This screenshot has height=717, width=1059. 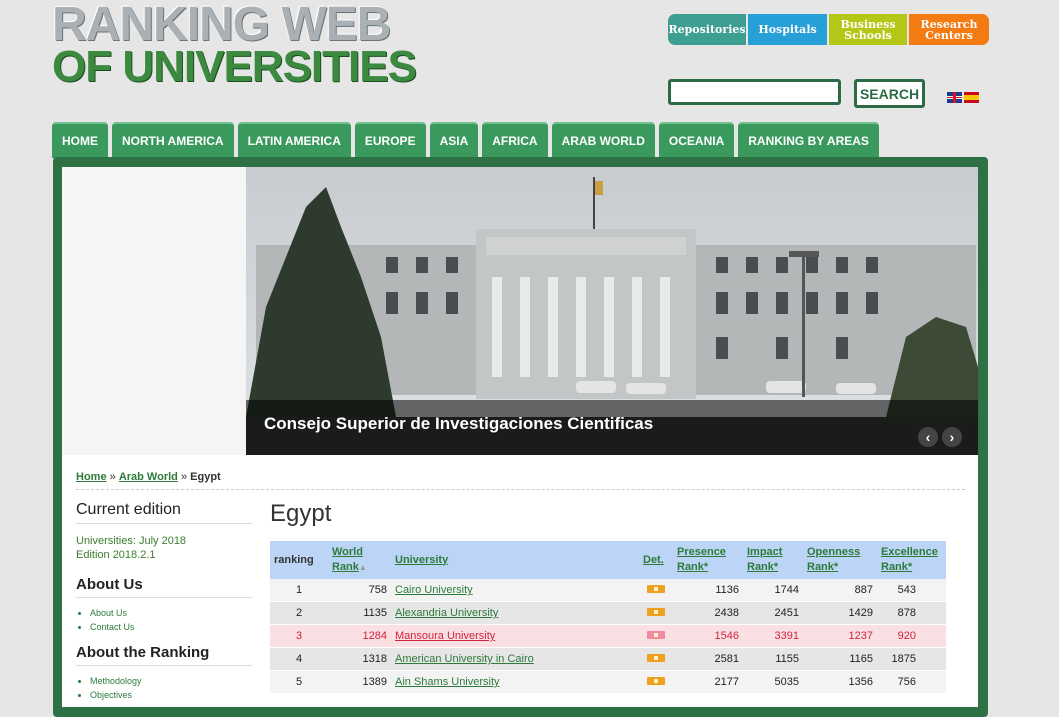 What do you see at coordinates (421, 560) in the screenshot?
I see `university-sort-link: University` at bounding box center [421, 560].